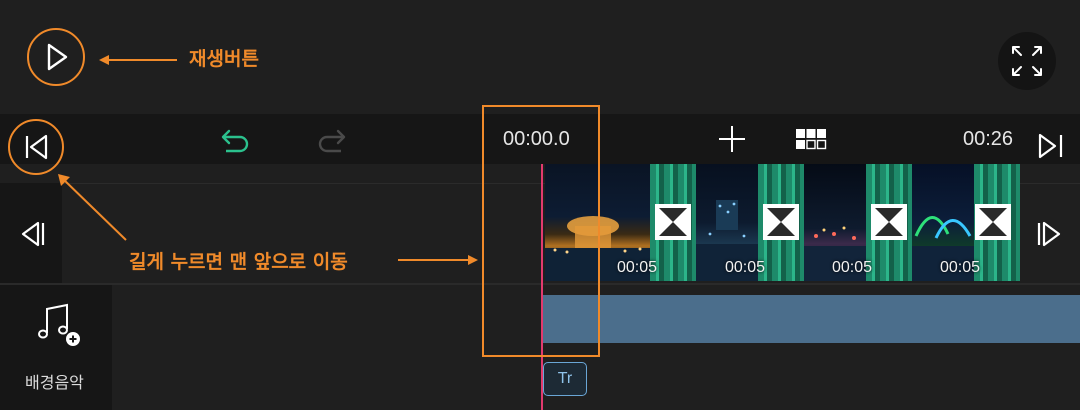 The width and height of the screenshot is (1080, 410). I want to click on prev-frame-icon, so click(33, 234).